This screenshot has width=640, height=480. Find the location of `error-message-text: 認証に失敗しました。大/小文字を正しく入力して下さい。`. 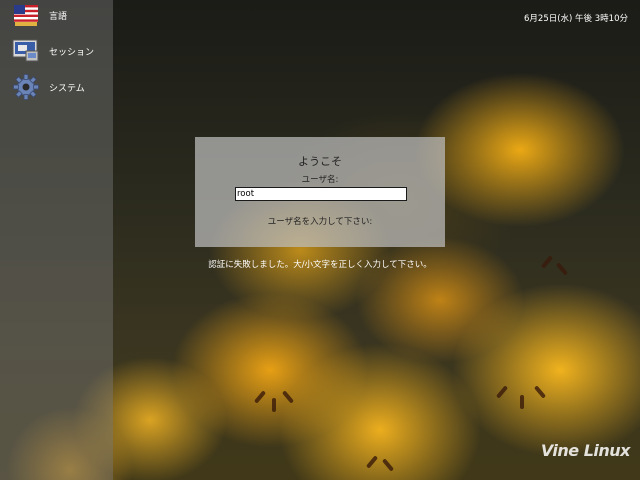

error-message-text: 認証に失敗しました。大/小文字を正しく入力して下さい。 is located at coordinates (320, 265).